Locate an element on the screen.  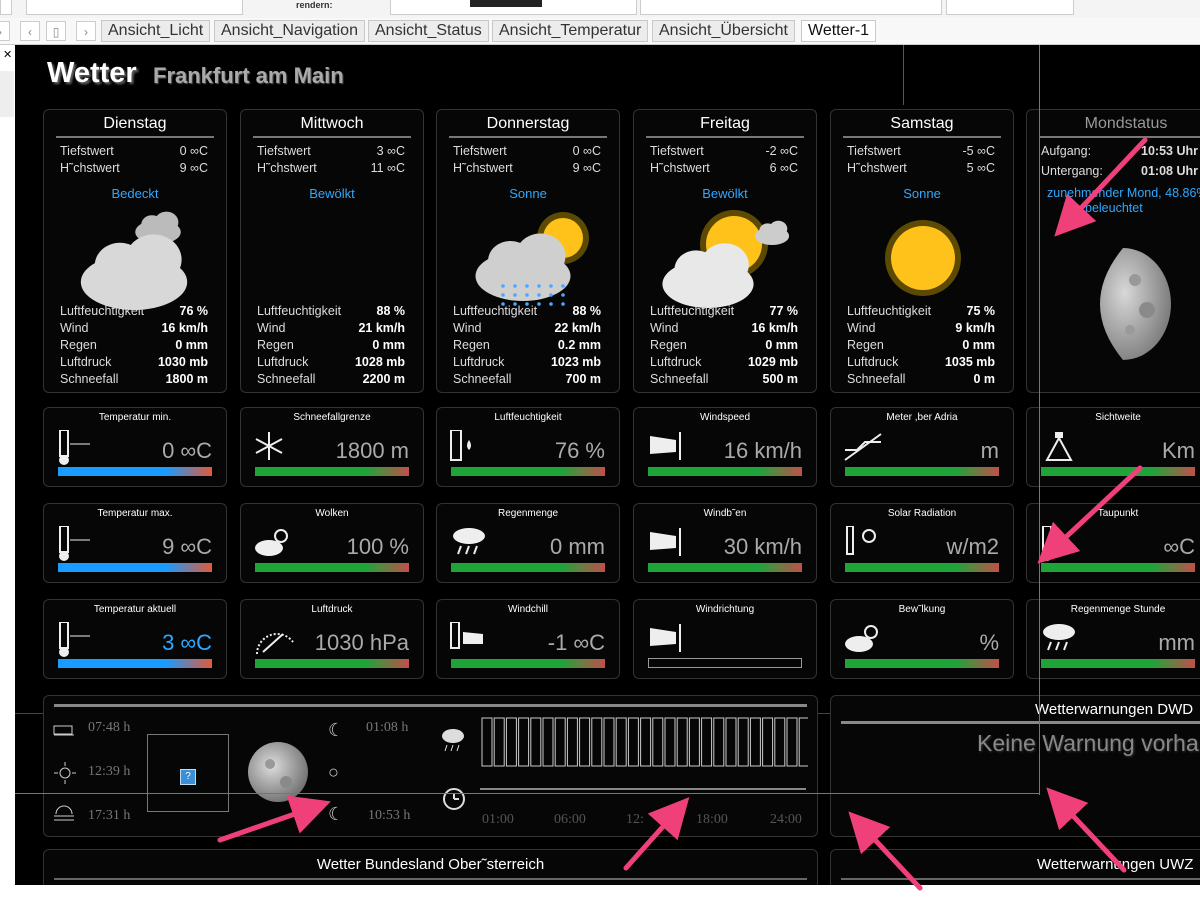
moon-phase-icon: ○ is located at coordinates (333, 772).